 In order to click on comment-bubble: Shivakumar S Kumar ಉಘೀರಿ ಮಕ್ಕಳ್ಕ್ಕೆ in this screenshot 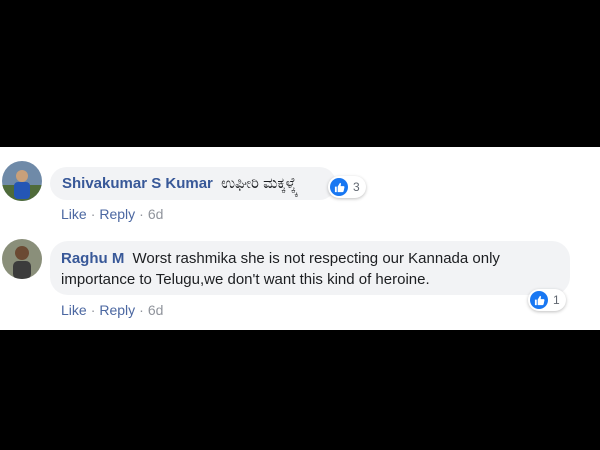, I will do `click(193, 183)`.